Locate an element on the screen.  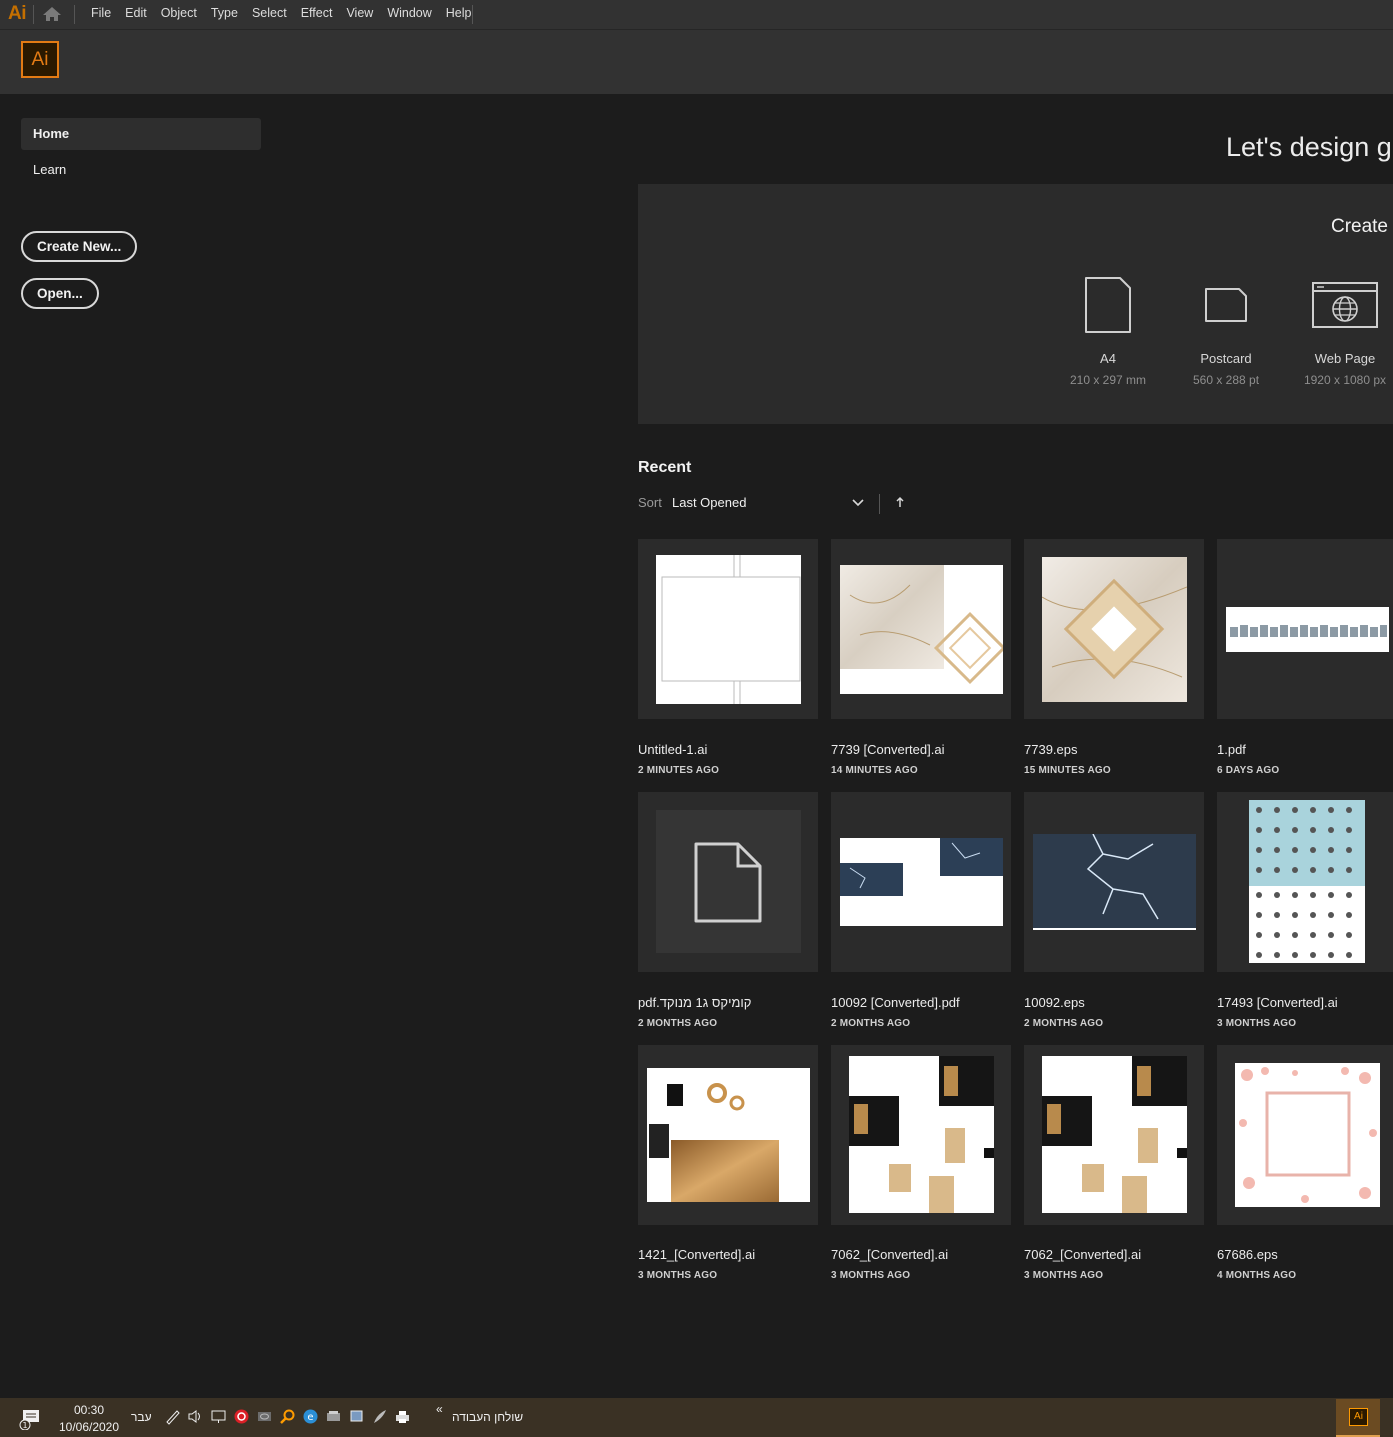
recent-file-name: 1421_[Converted].ai is located at coordinates (697, 1254).